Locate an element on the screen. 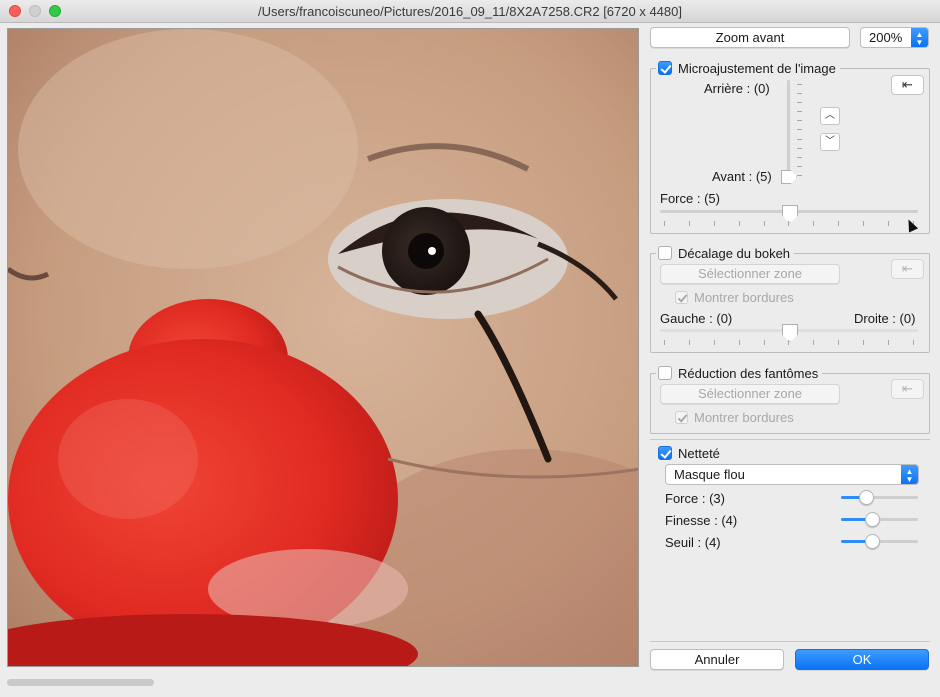  bokeh-title: Décalage du bokeh is located at coordinates (734, 253).